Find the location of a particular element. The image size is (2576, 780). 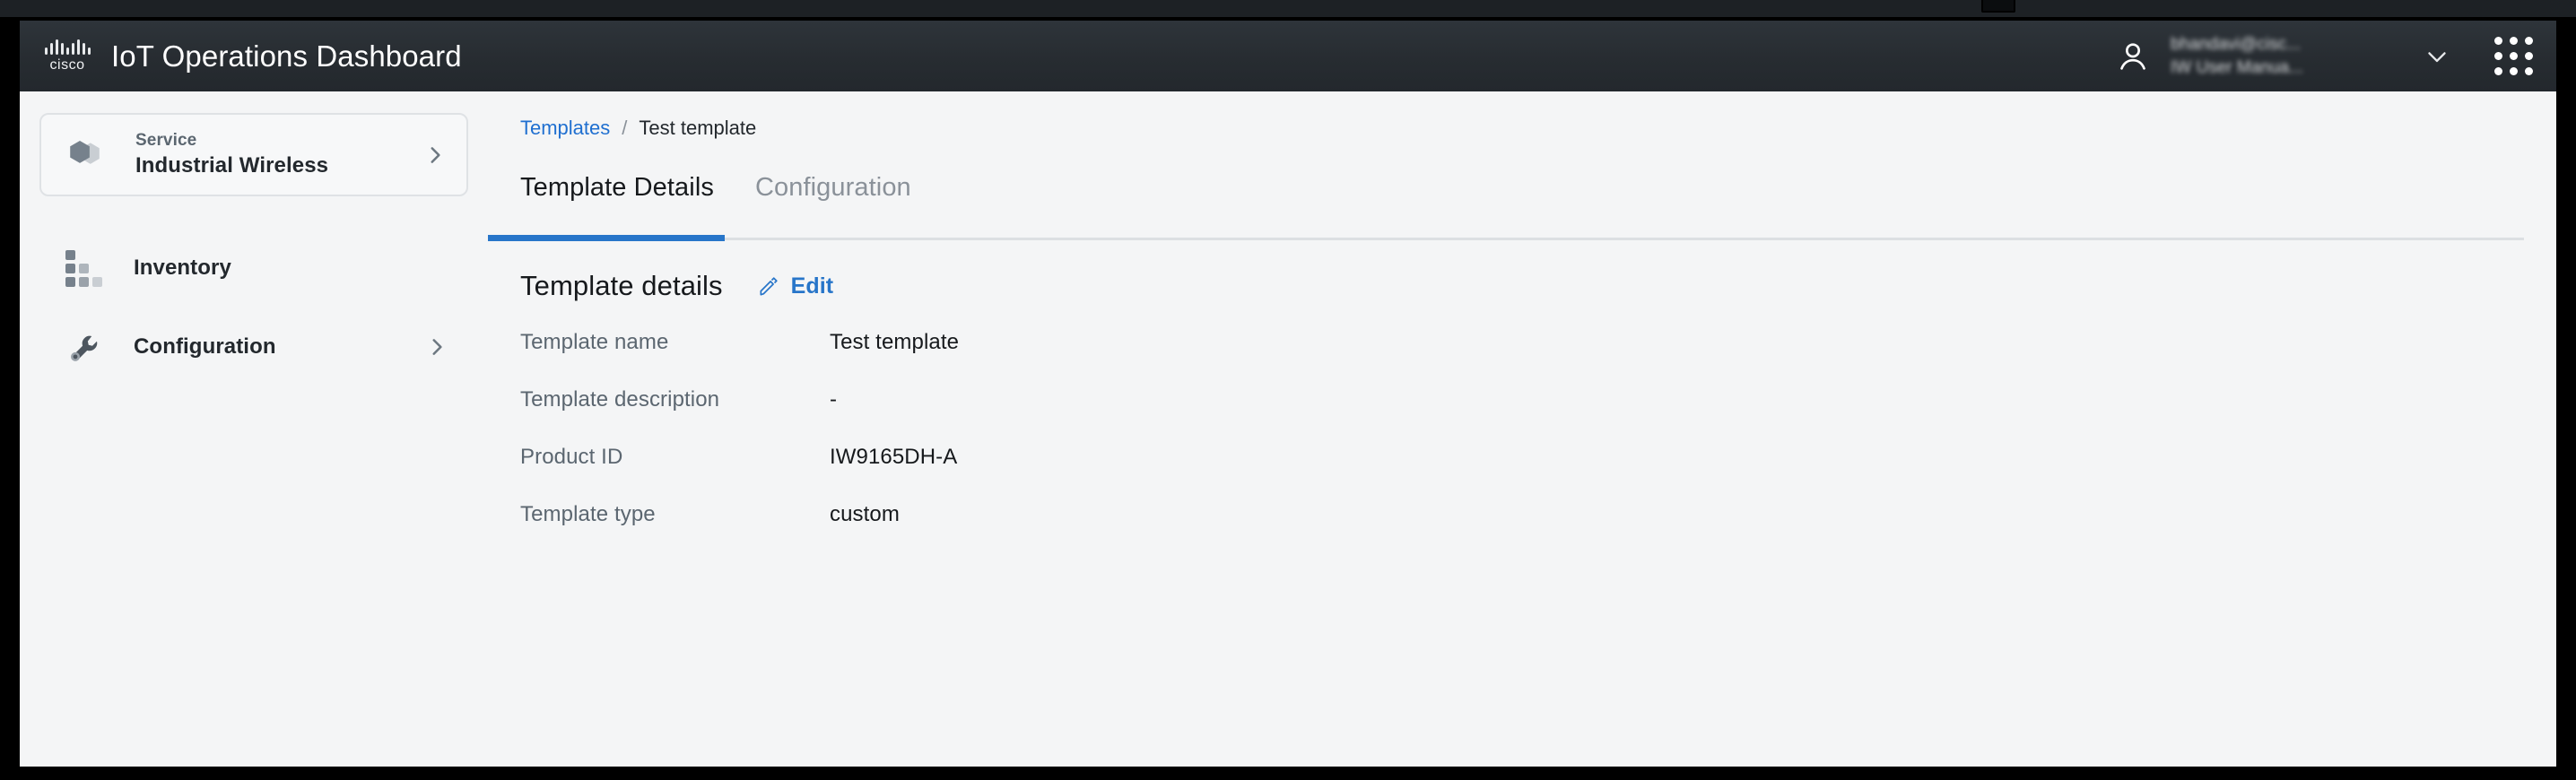

detail-row-template-type: Template type custom is located at coordinates (1538, 530).